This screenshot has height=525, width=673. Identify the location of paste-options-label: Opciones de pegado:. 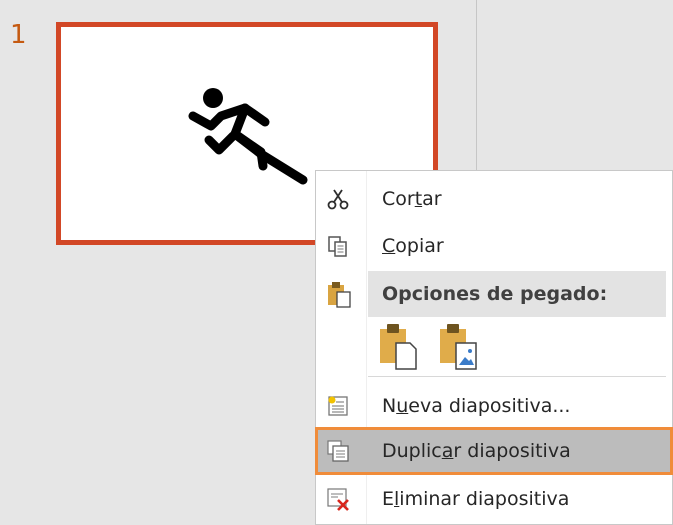
(495, 294).